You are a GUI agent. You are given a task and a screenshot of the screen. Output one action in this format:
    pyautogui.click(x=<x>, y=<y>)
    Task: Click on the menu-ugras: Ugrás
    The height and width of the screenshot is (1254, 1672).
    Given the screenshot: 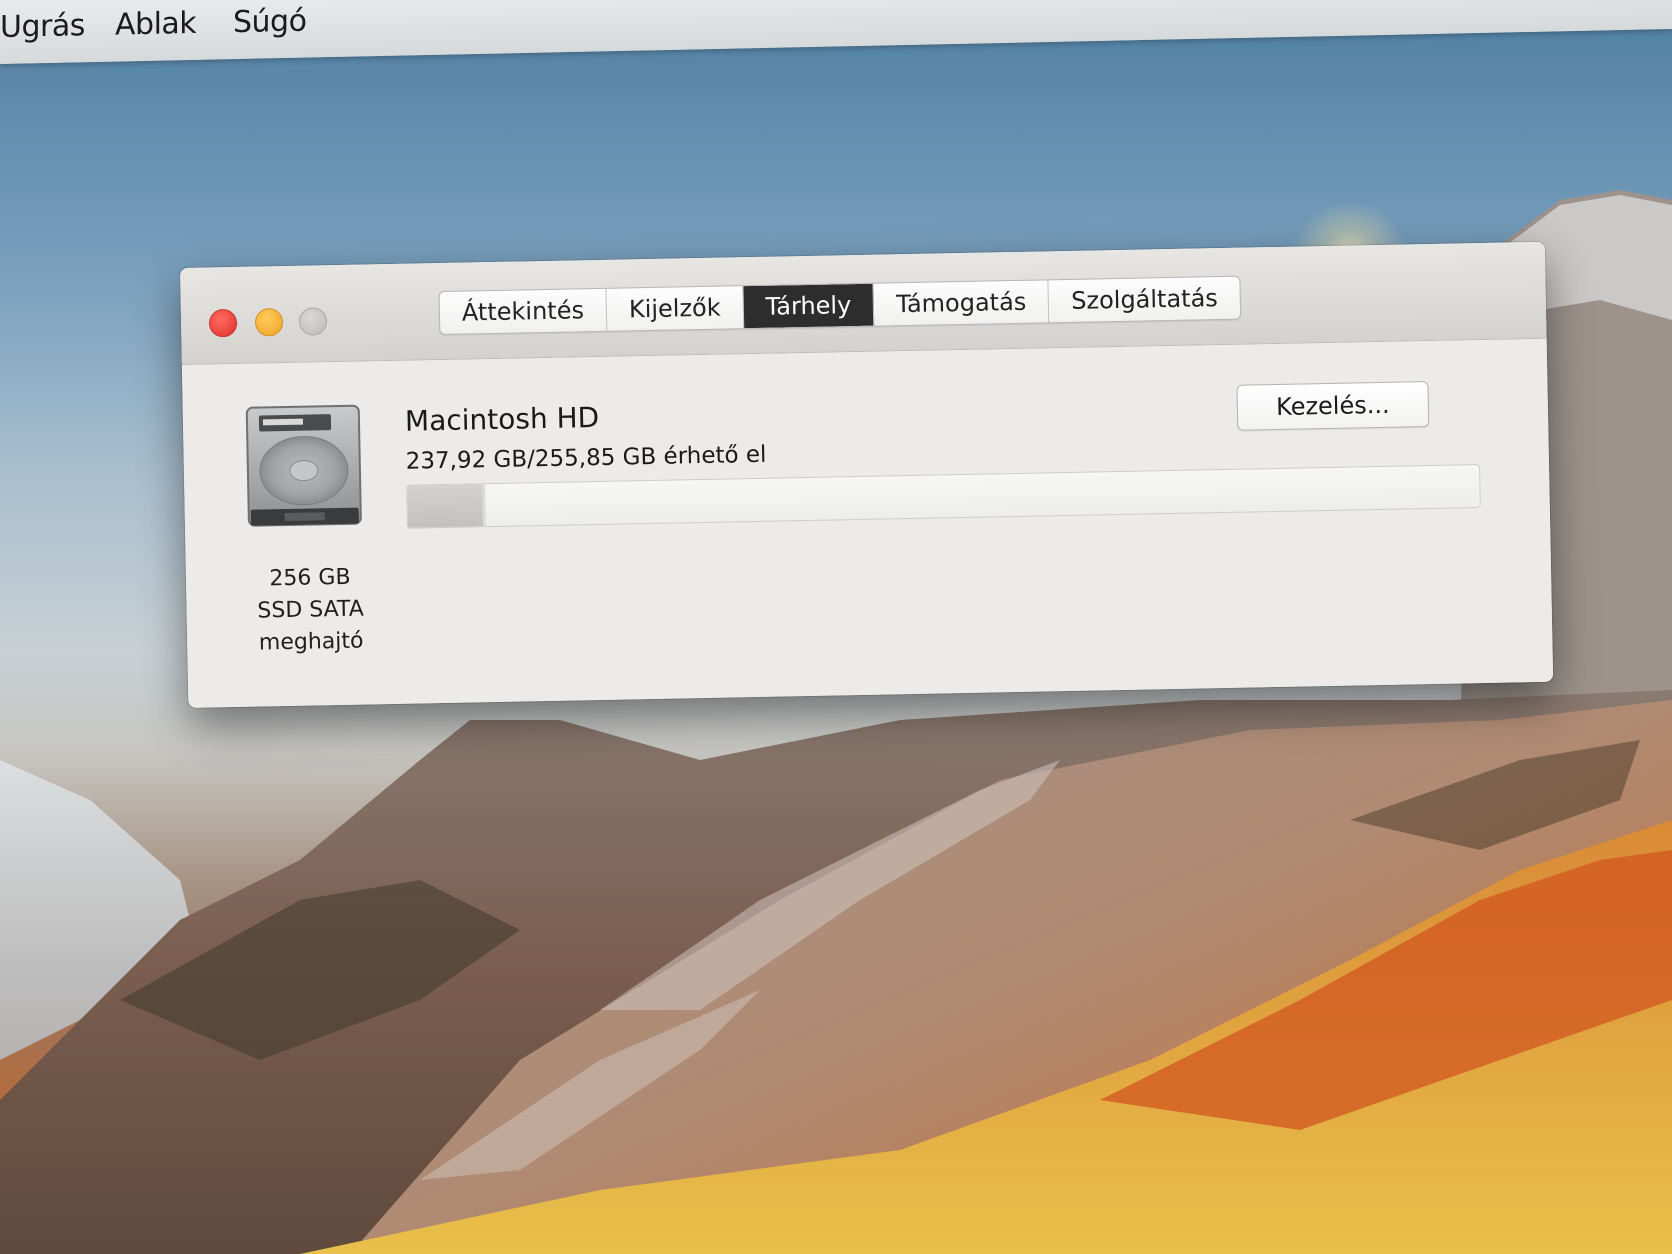 What is the action you would take?
    pyautogui.click(x=42, y=26)
    